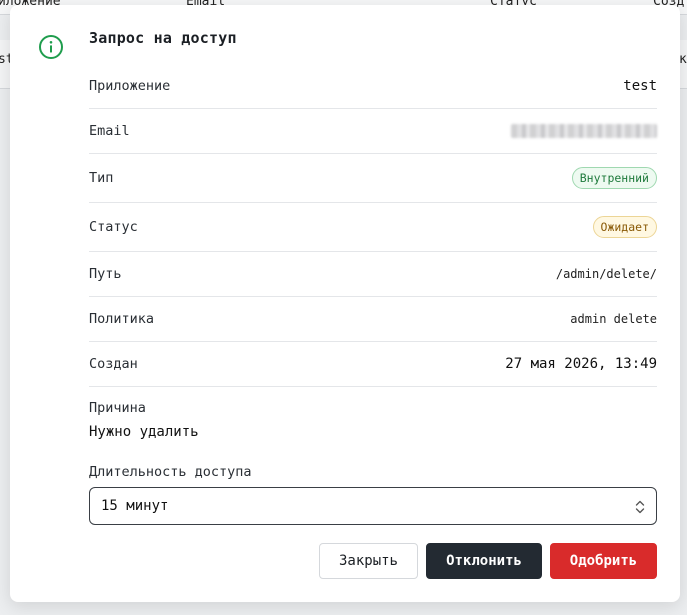 The height and width of the screenshot is (615, 687). I want to click on status-badge: Ожидает, so click(624, 227).